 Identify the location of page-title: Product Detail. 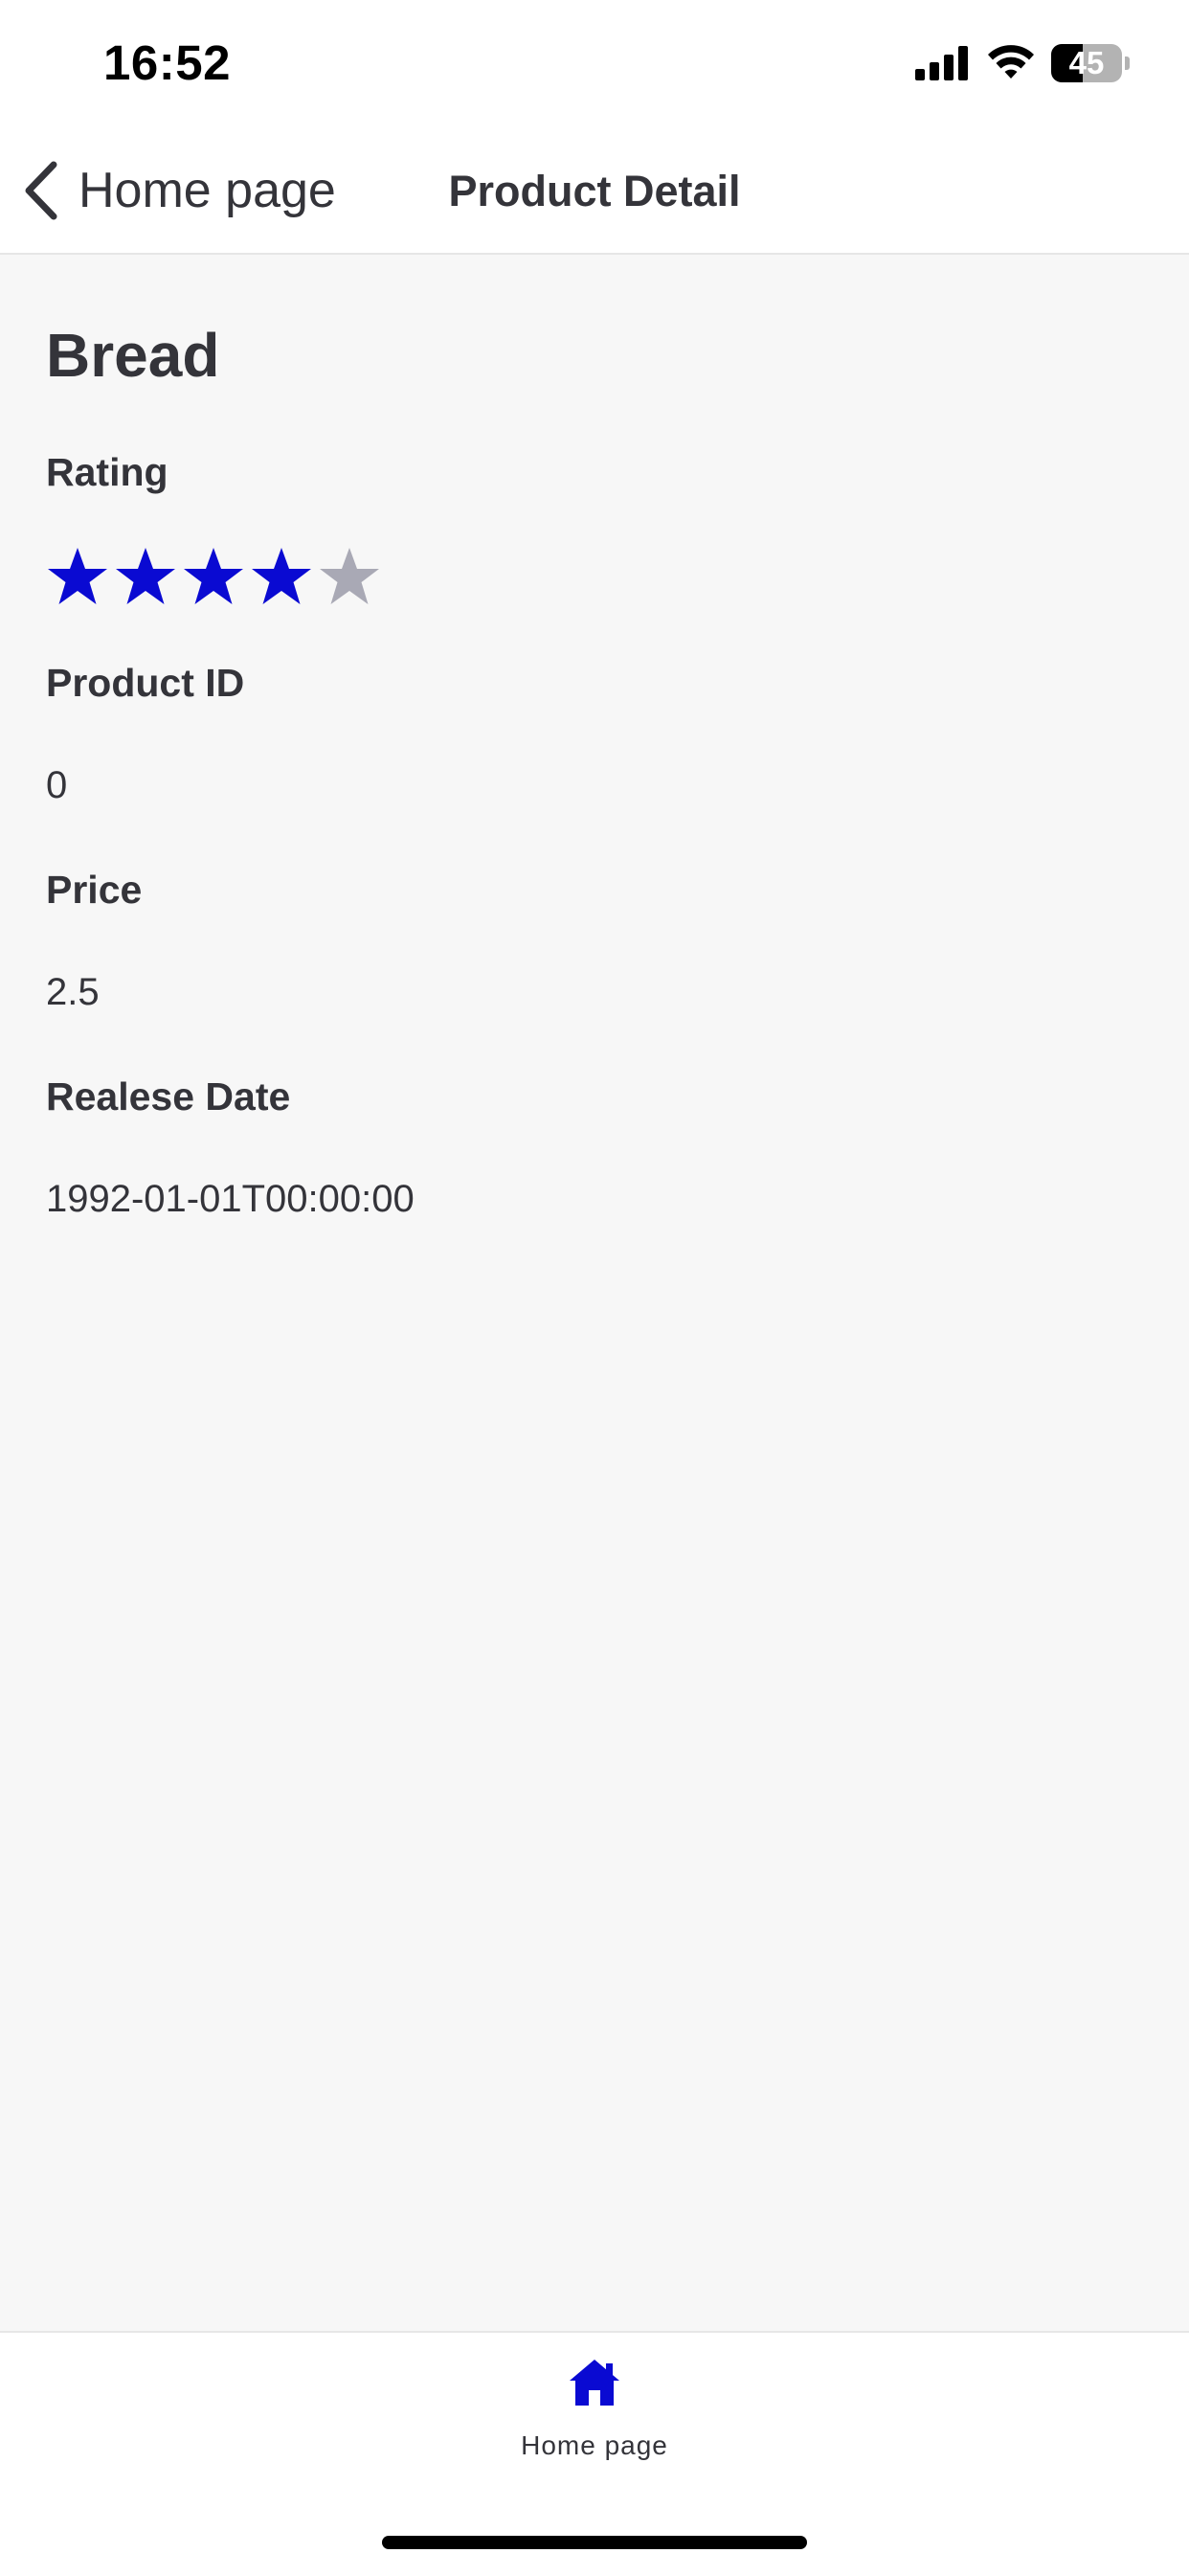
(594, 191).